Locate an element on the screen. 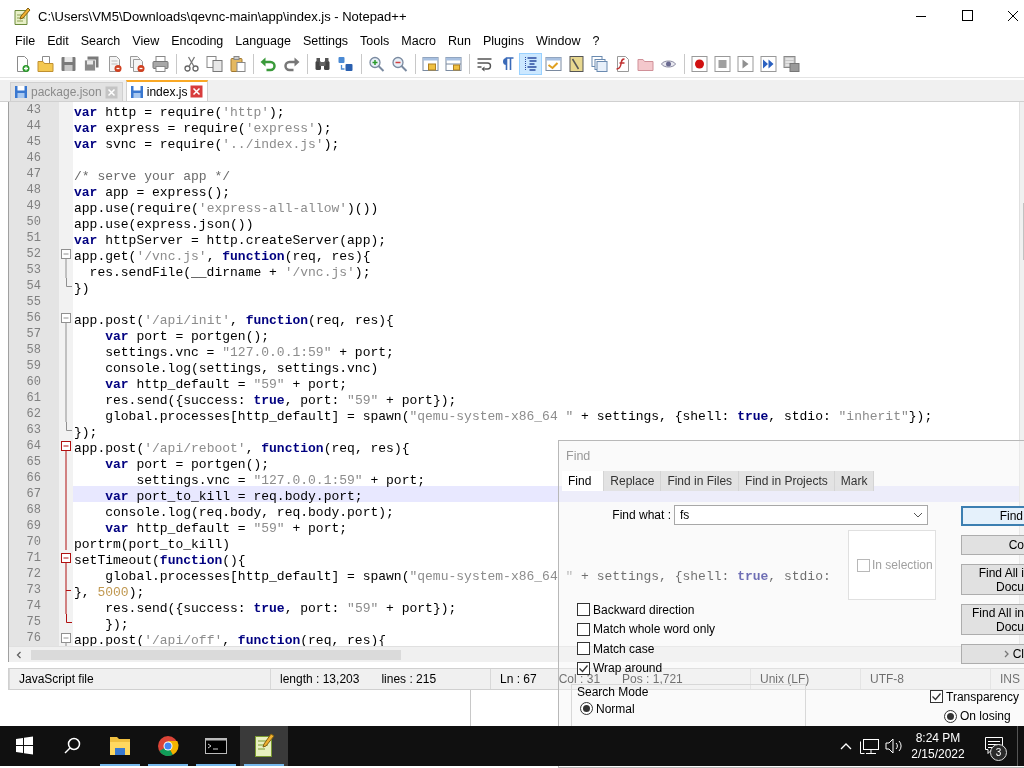 This screenshot has width=1024, height=768. menu-item: Language is located at coordinates (263, 41).